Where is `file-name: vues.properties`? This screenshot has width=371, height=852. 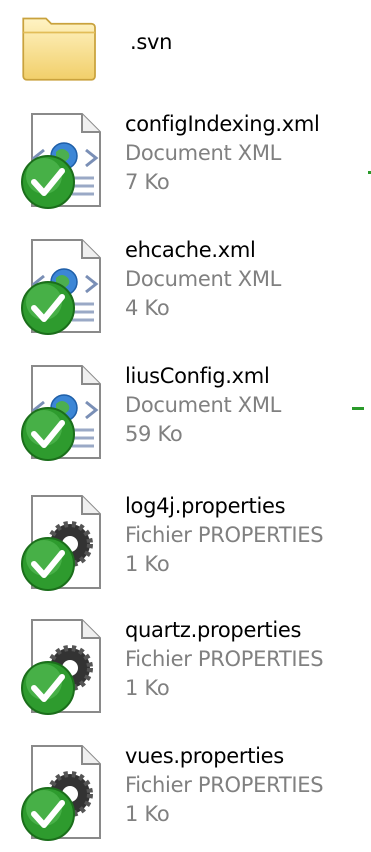
file-name: vues.properties is located at coordinates (204, 756).